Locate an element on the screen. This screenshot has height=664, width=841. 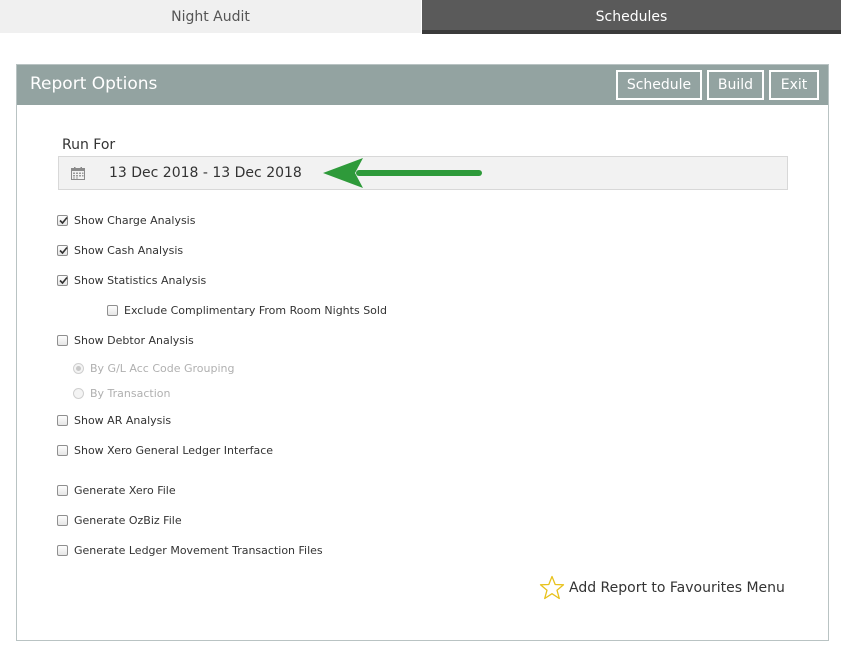
tab-bar: Night Audit Schedules is located at coordinates (420, 17).